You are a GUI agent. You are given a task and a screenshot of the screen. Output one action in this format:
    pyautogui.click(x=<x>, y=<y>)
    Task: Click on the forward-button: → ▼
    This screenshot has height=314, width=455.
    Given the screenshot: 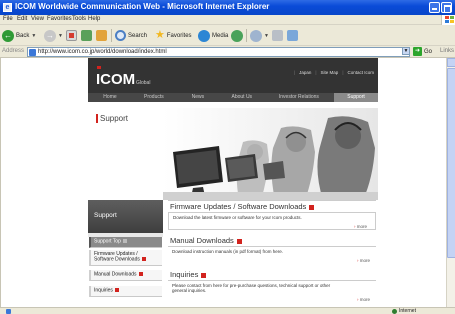 What is the action you would take?
    pyautogui.click(x=53, y=35)
    